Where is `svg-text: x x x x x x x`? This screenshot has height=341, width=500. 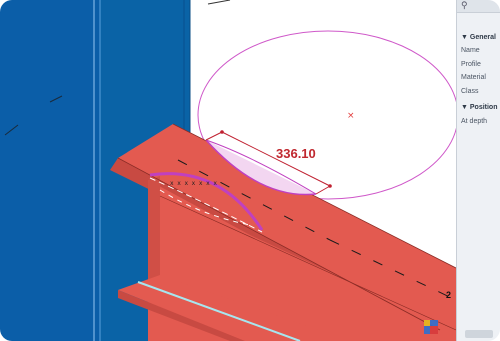
svg-text: x x x x x x x is located at coordinates (193, 183).